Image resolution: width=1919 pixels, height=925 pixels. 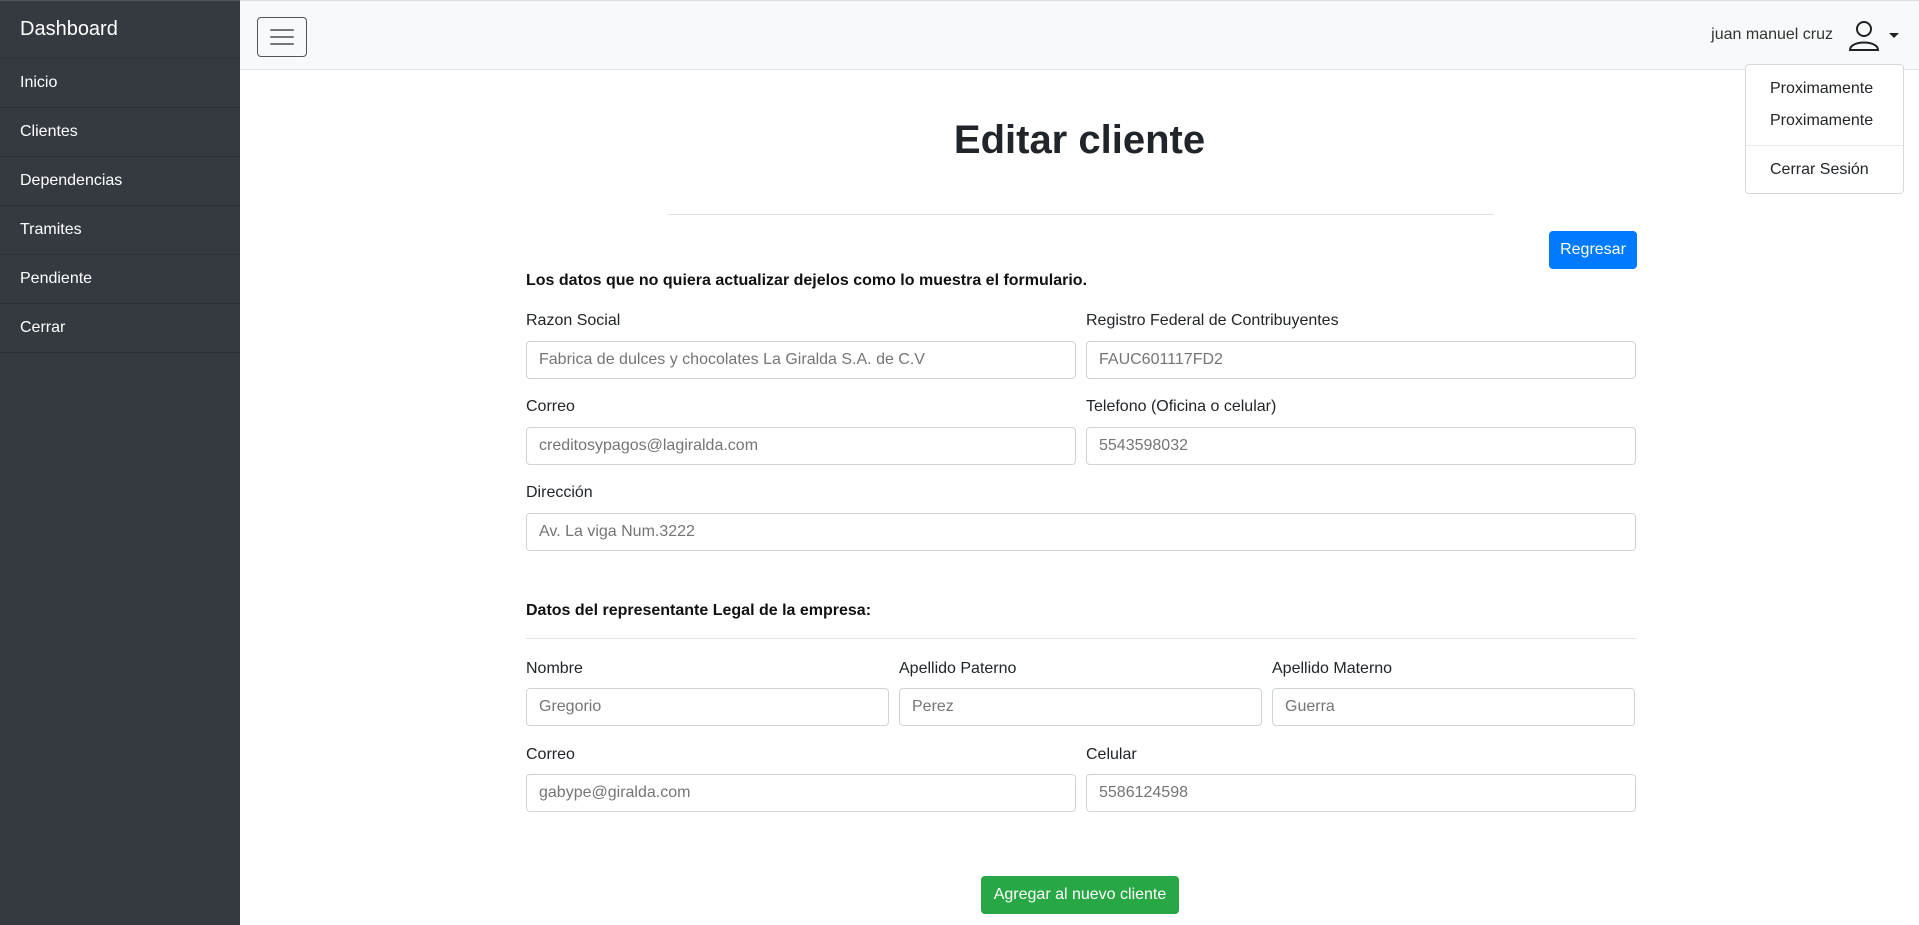 What do you see at coordinates (1111, 754) in the screenshot?
I see `celular-label: Celular` at bounding box center [1111, 754].